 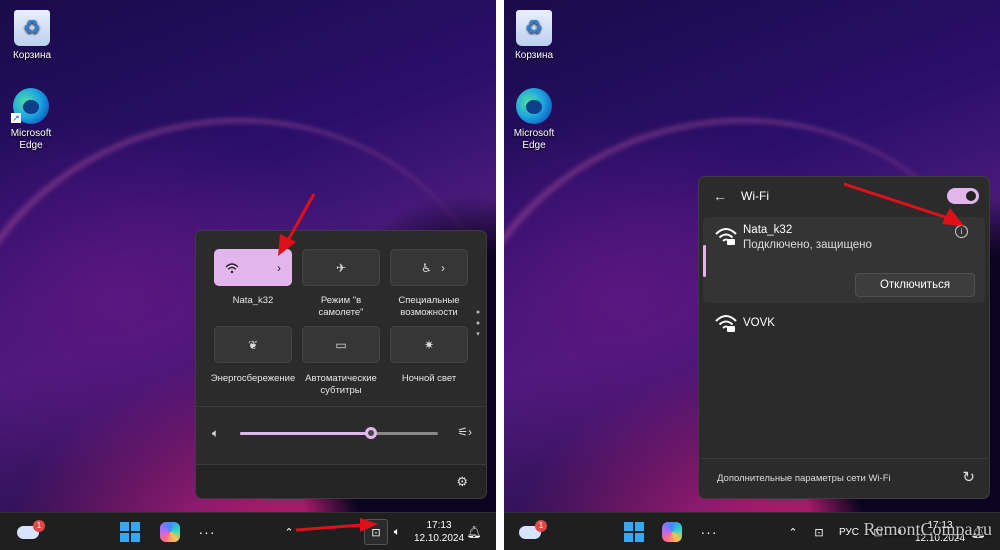 I want to click on wifi-title: Wi-Fi, so click(x=755, y=196).